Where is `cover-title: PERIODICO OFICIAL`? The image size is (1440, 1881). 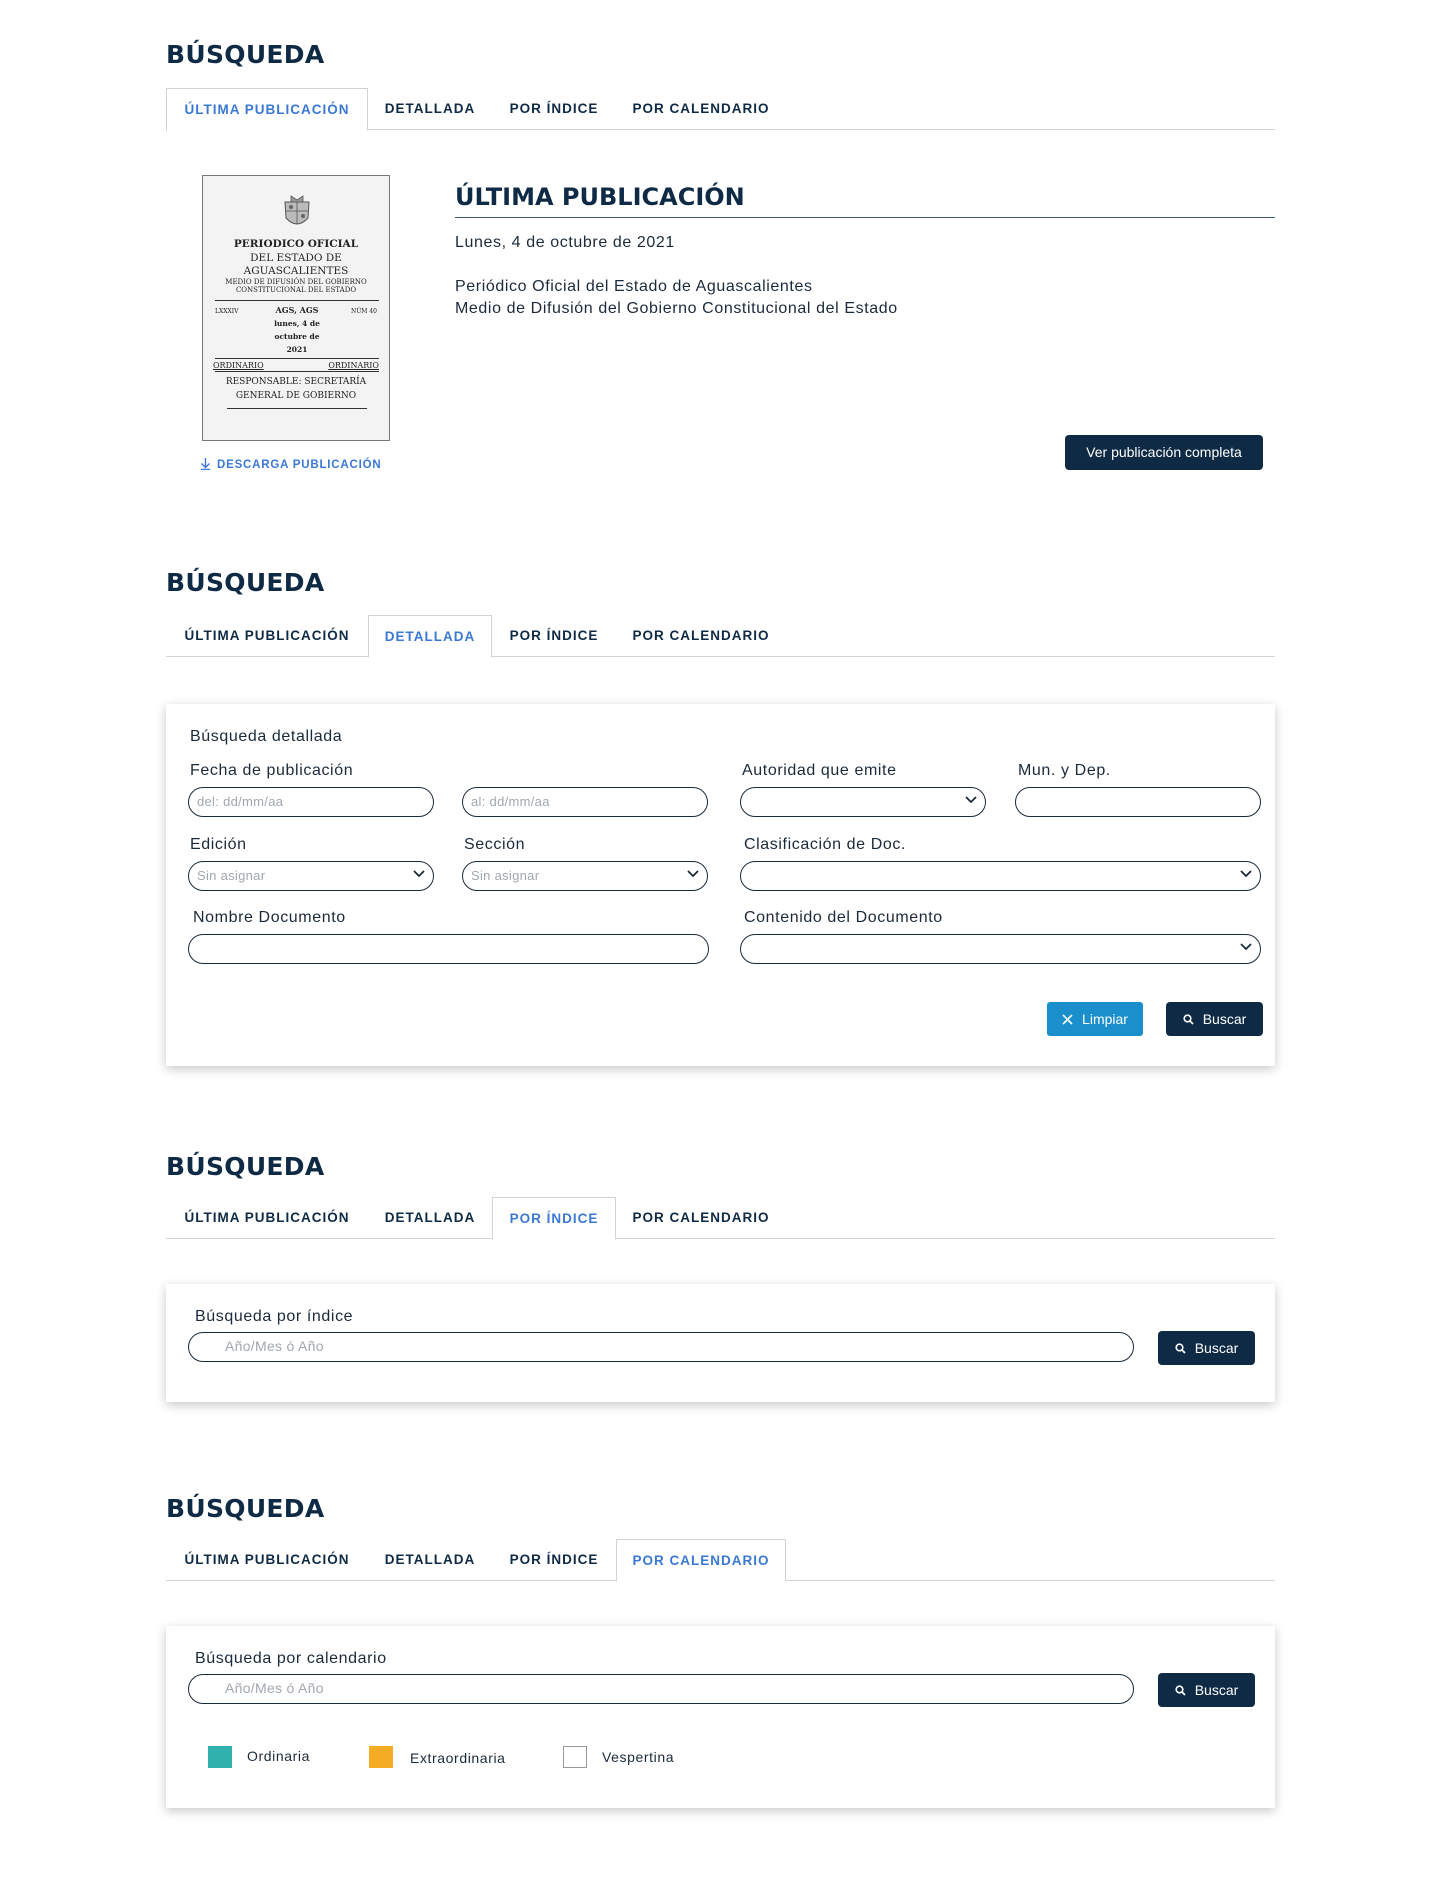 cover-title: PERIODICO OFICIAL is located at coordinates (296, 244).